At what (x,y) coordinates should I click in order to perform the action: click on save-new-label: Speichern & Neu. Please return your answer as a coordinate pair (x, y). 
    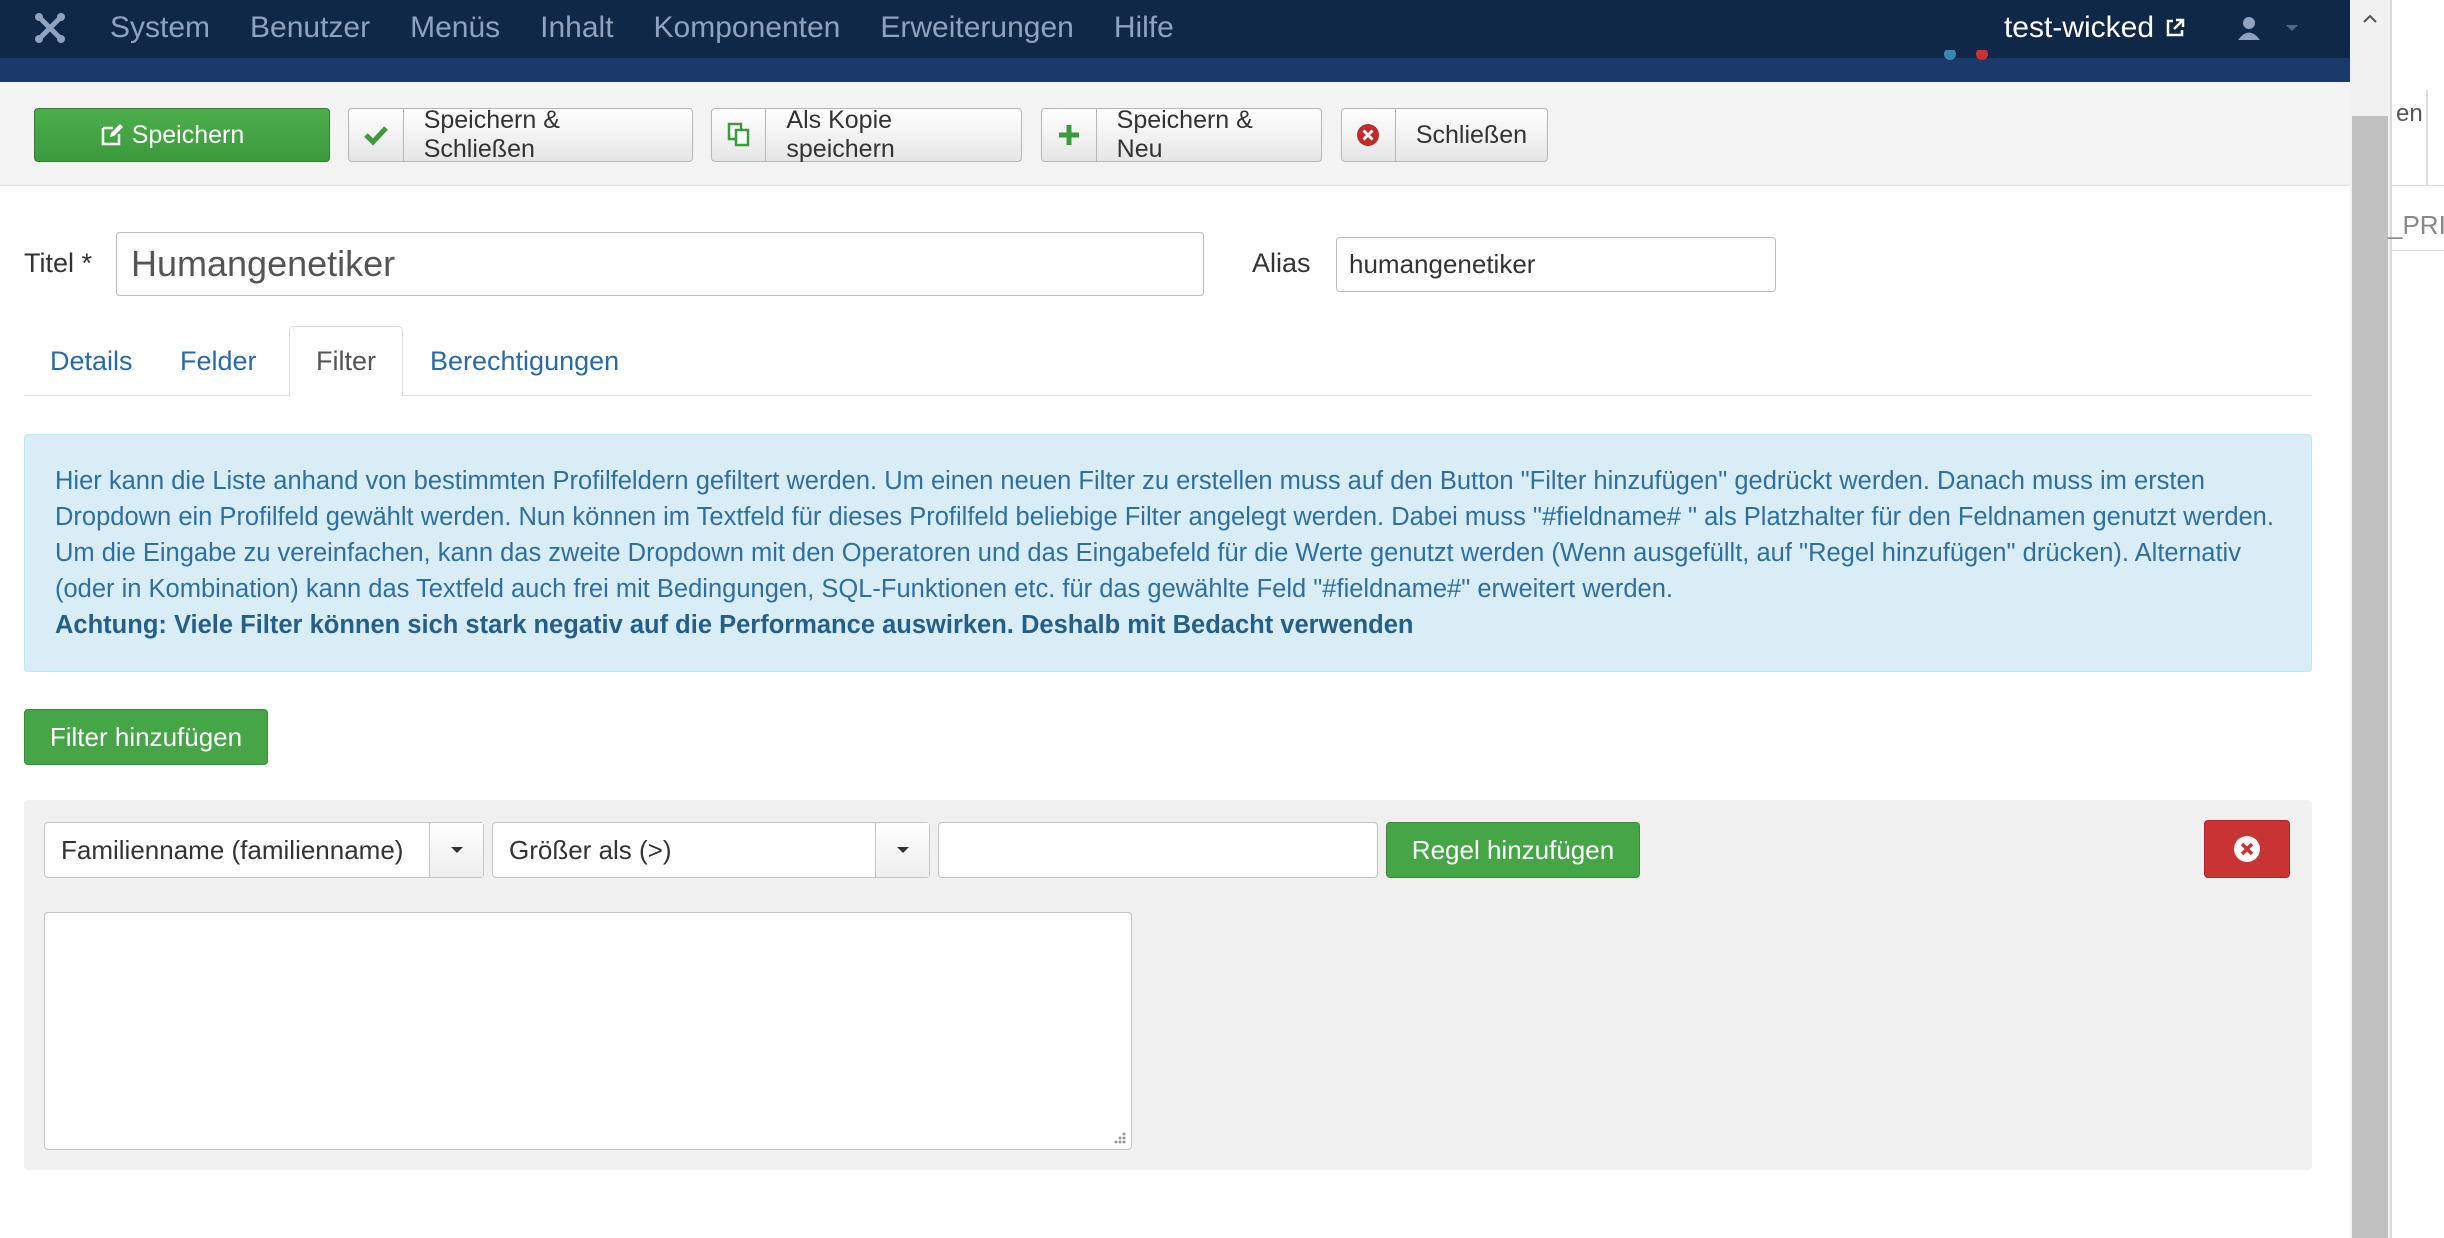
    Looking at the image, I should click on (1184, 134).